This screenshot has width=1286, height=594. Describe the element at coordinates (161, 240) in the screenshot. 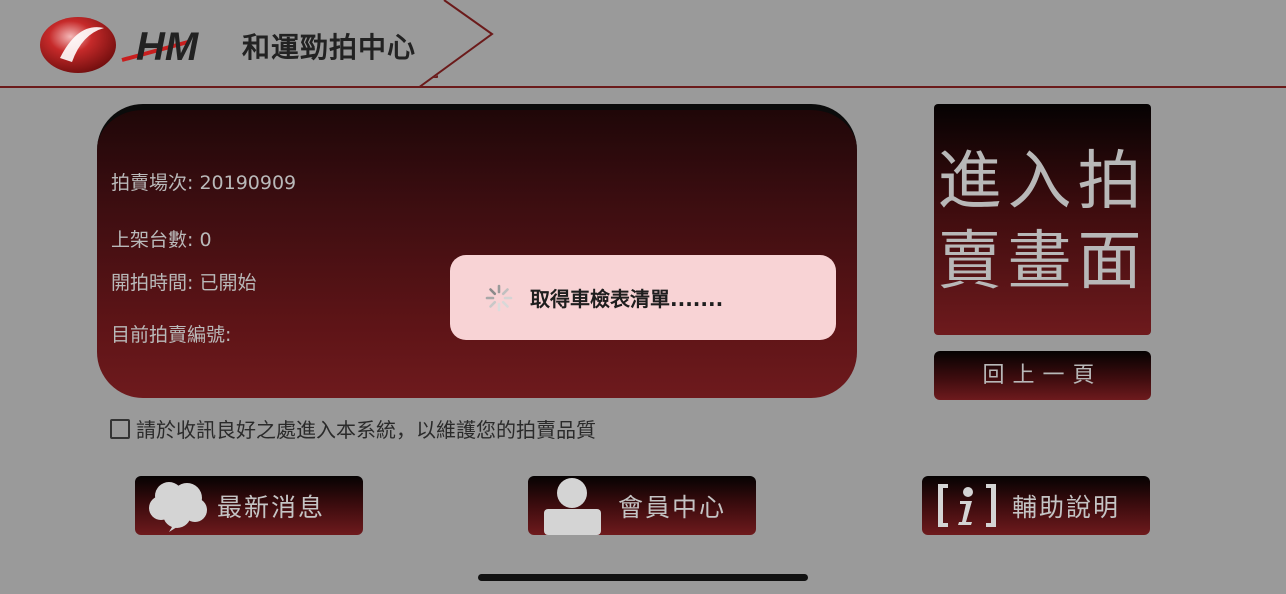

I see `vehicle-count-label: 上架台數: 0` at that location.